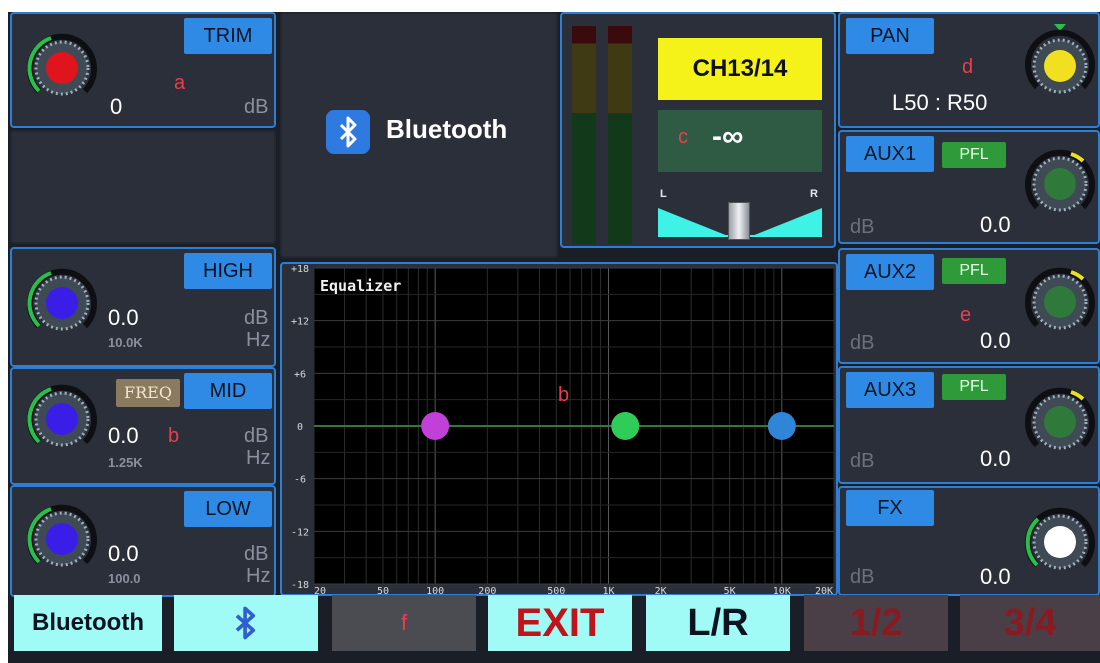 This screenshot has height=663, width=1100. Describe the element at coordinates (1060, 302) in the screenshot. I see `aux2-knob` at that location.